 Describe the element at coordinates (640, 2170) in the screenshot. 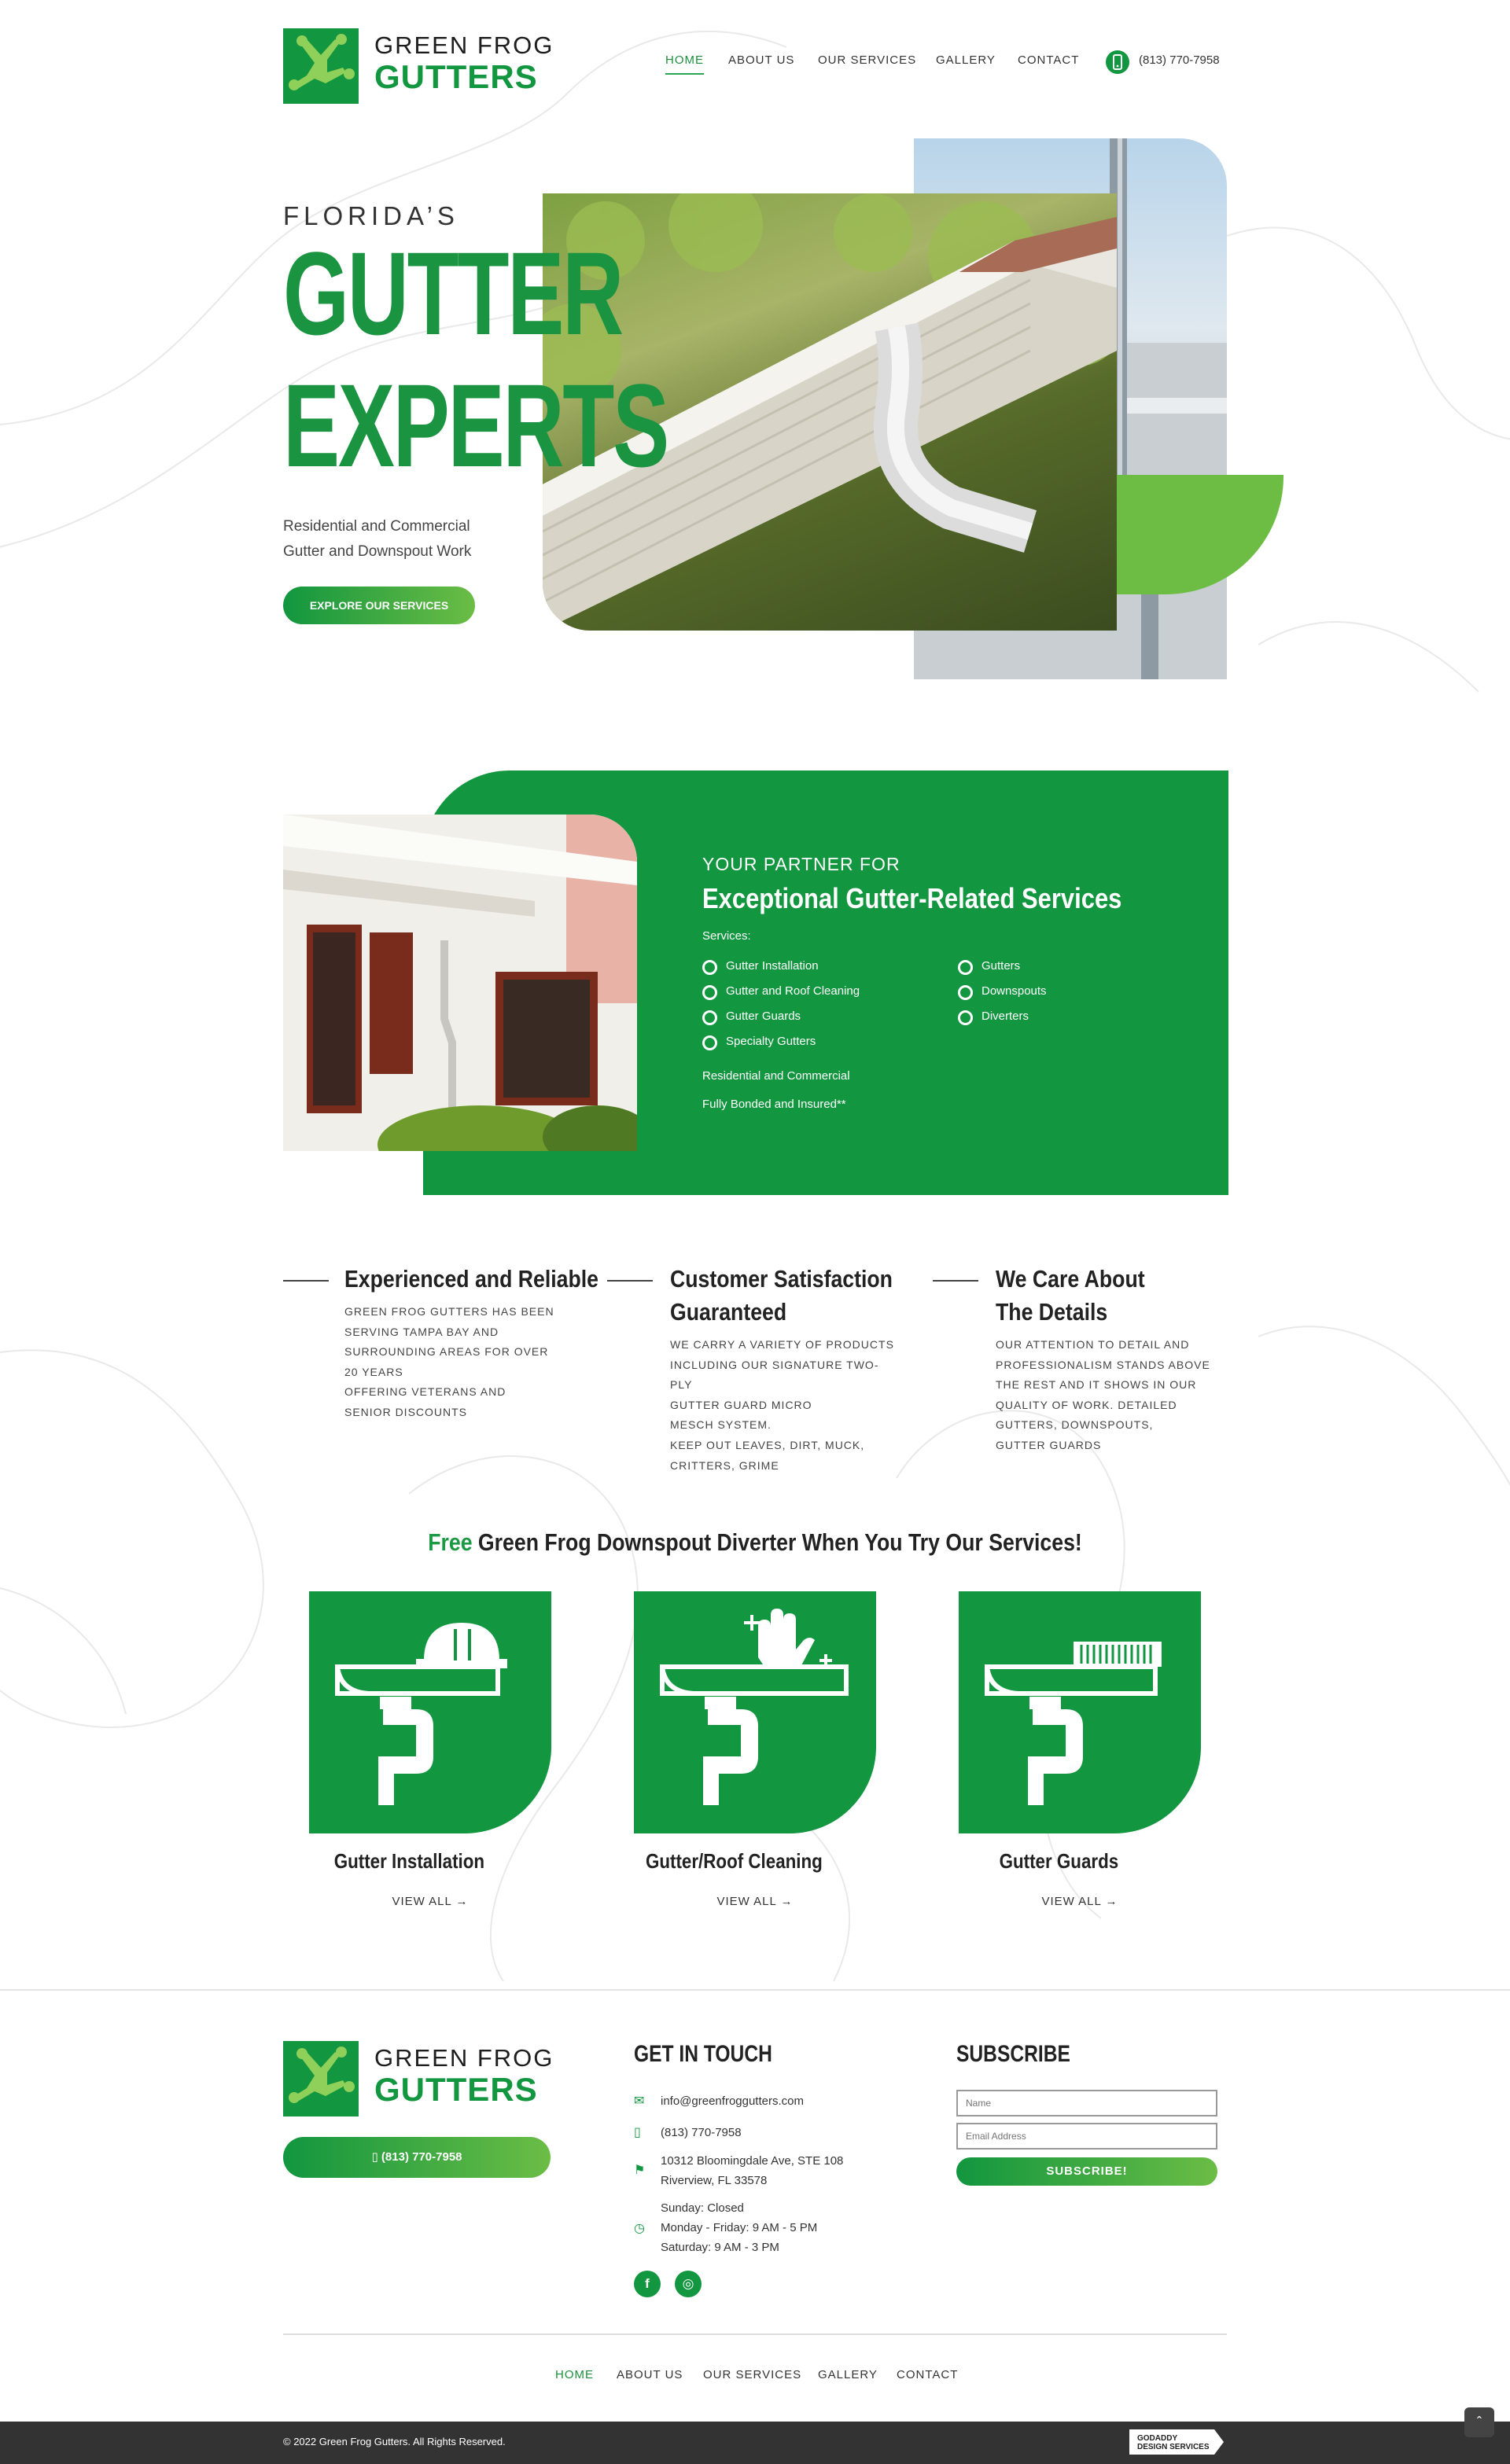

I see `map-icon: ⚑` at that location.